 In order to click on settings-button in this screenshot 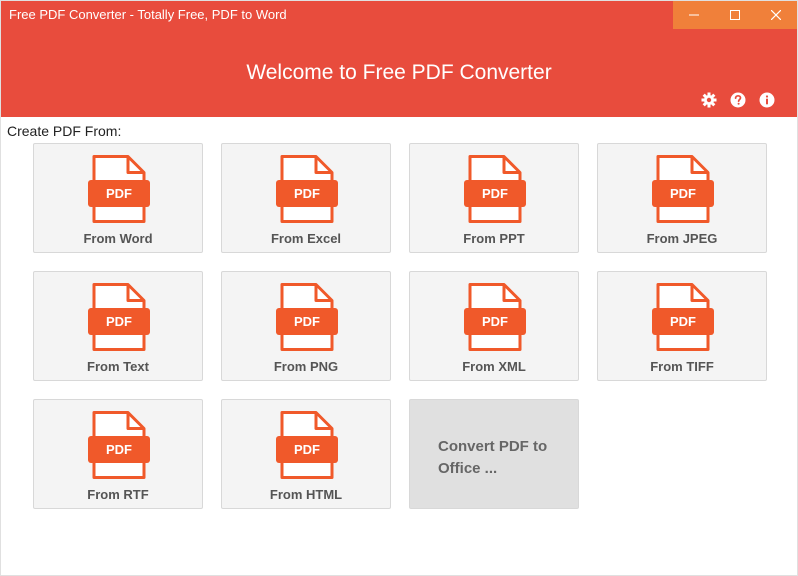, I will do `click(708, 99)`.